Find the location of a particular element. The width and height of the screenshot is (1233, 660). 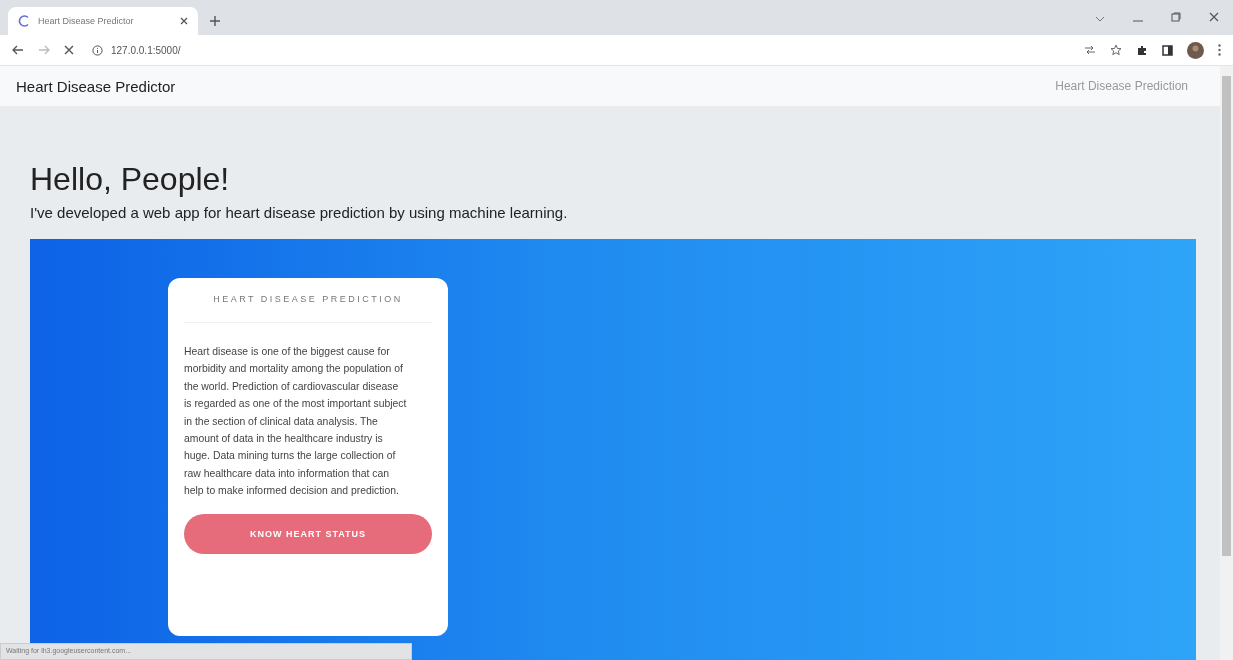

caret-icon is located at coordinates (1100, 19).